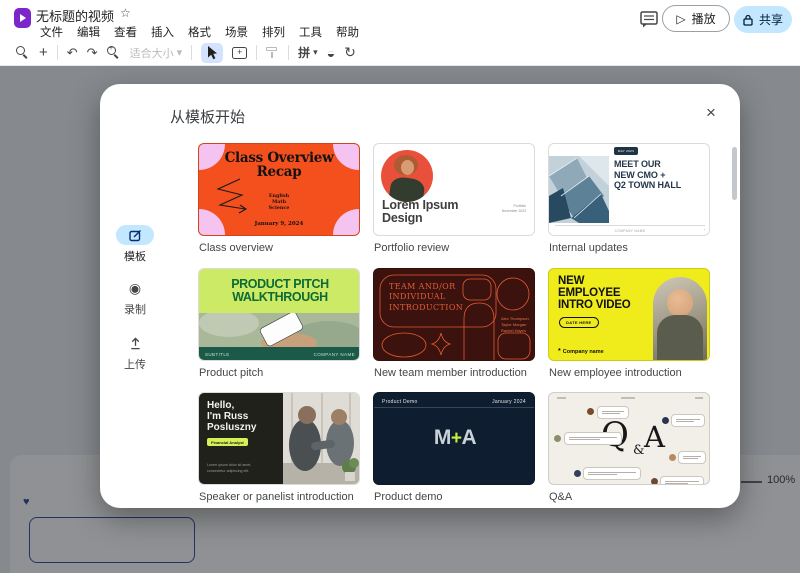 The height and width of the screenshot is (573, 800). I want to click on menu-item-format: 格式, so click(199, 32).